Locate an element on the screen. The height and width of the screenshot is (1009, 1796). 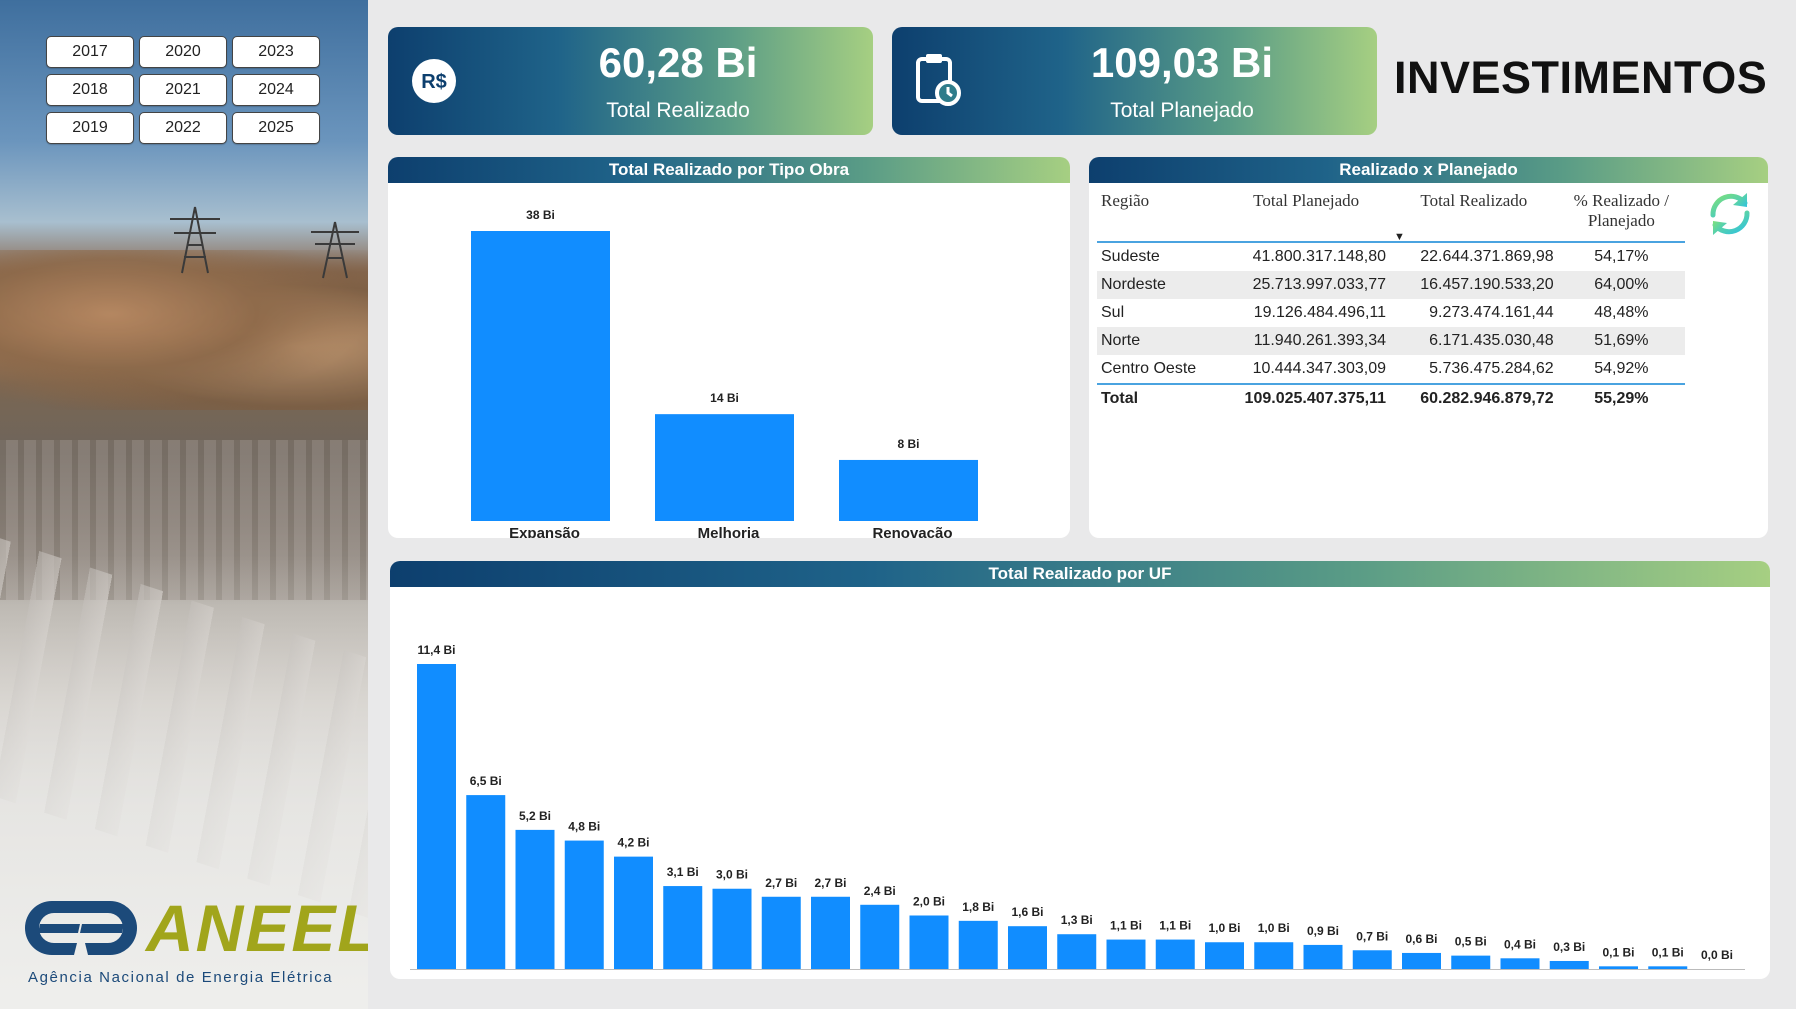
kpi-value: 109,03 Bi is located at coordinates (1182, 62).